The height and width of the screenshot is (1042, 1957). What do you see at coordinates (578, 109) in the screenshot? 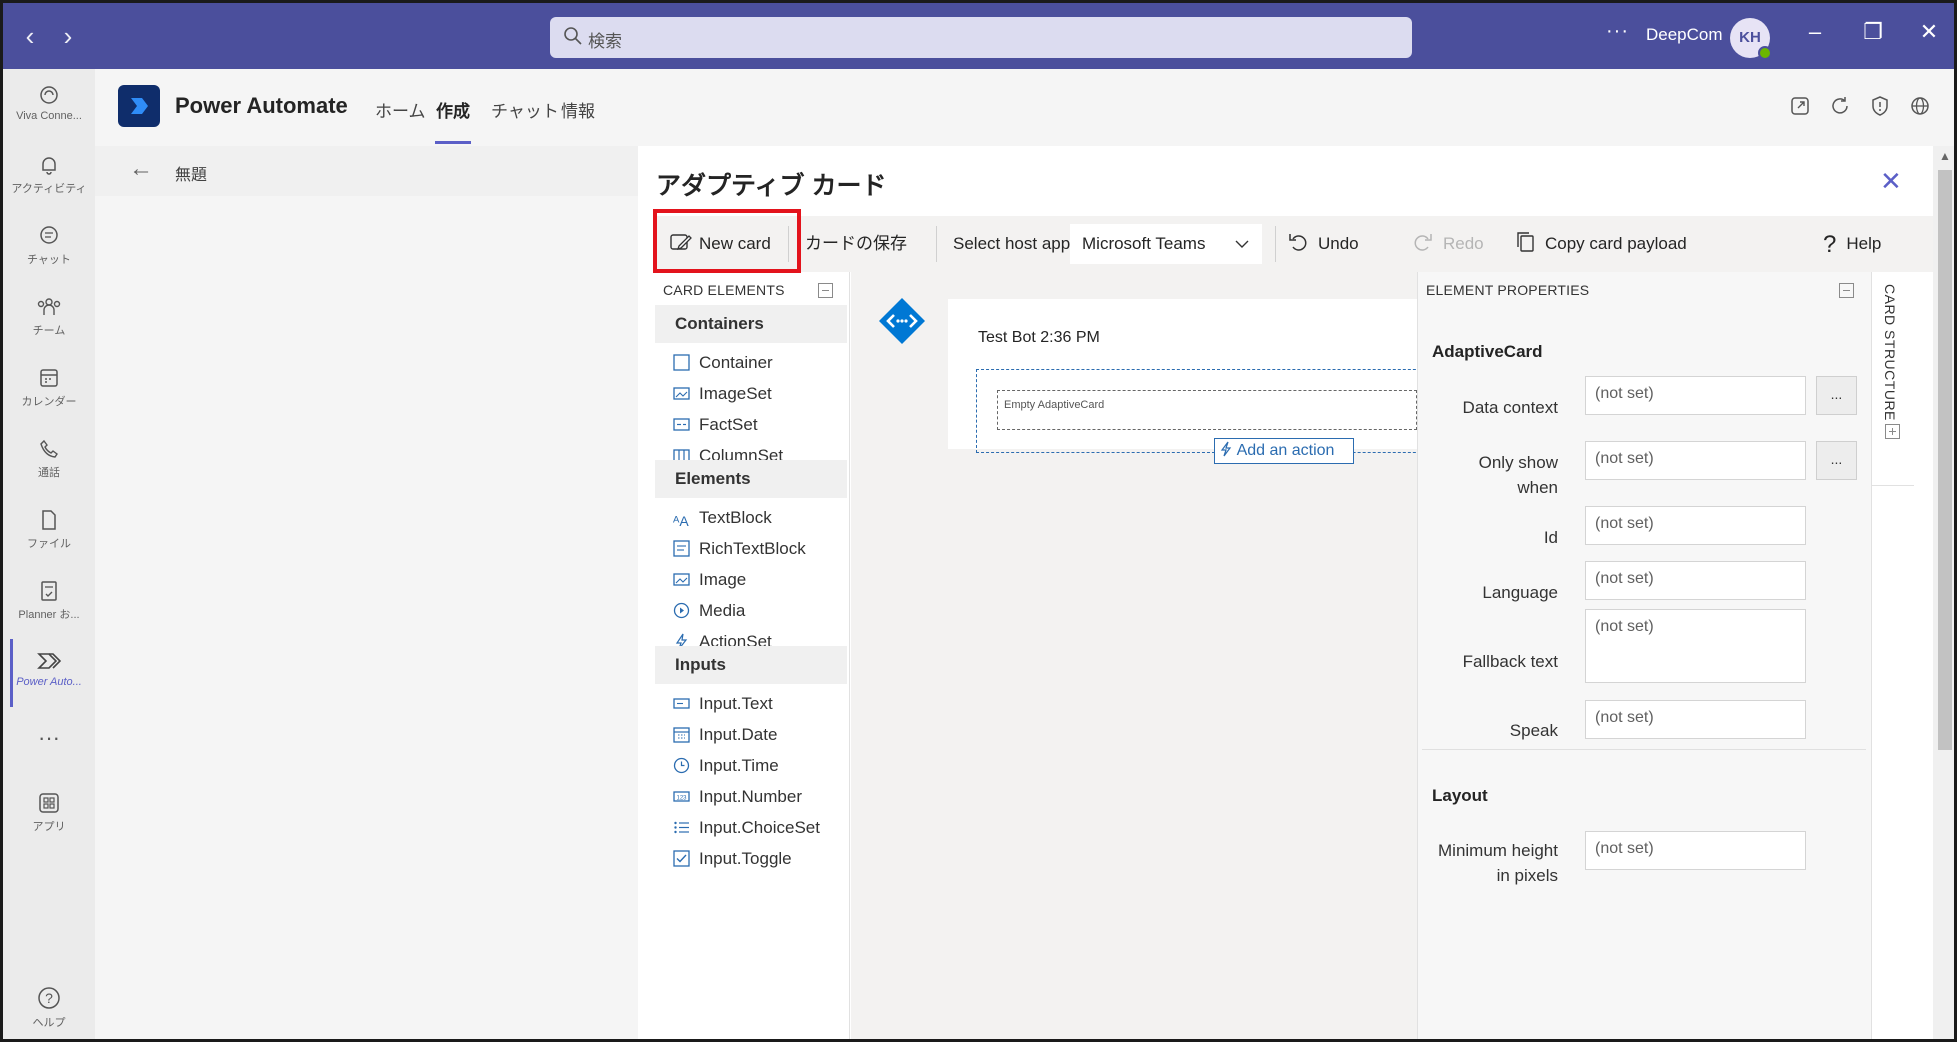
I see `tab-about: 情報` at bounding box center [578, 109].